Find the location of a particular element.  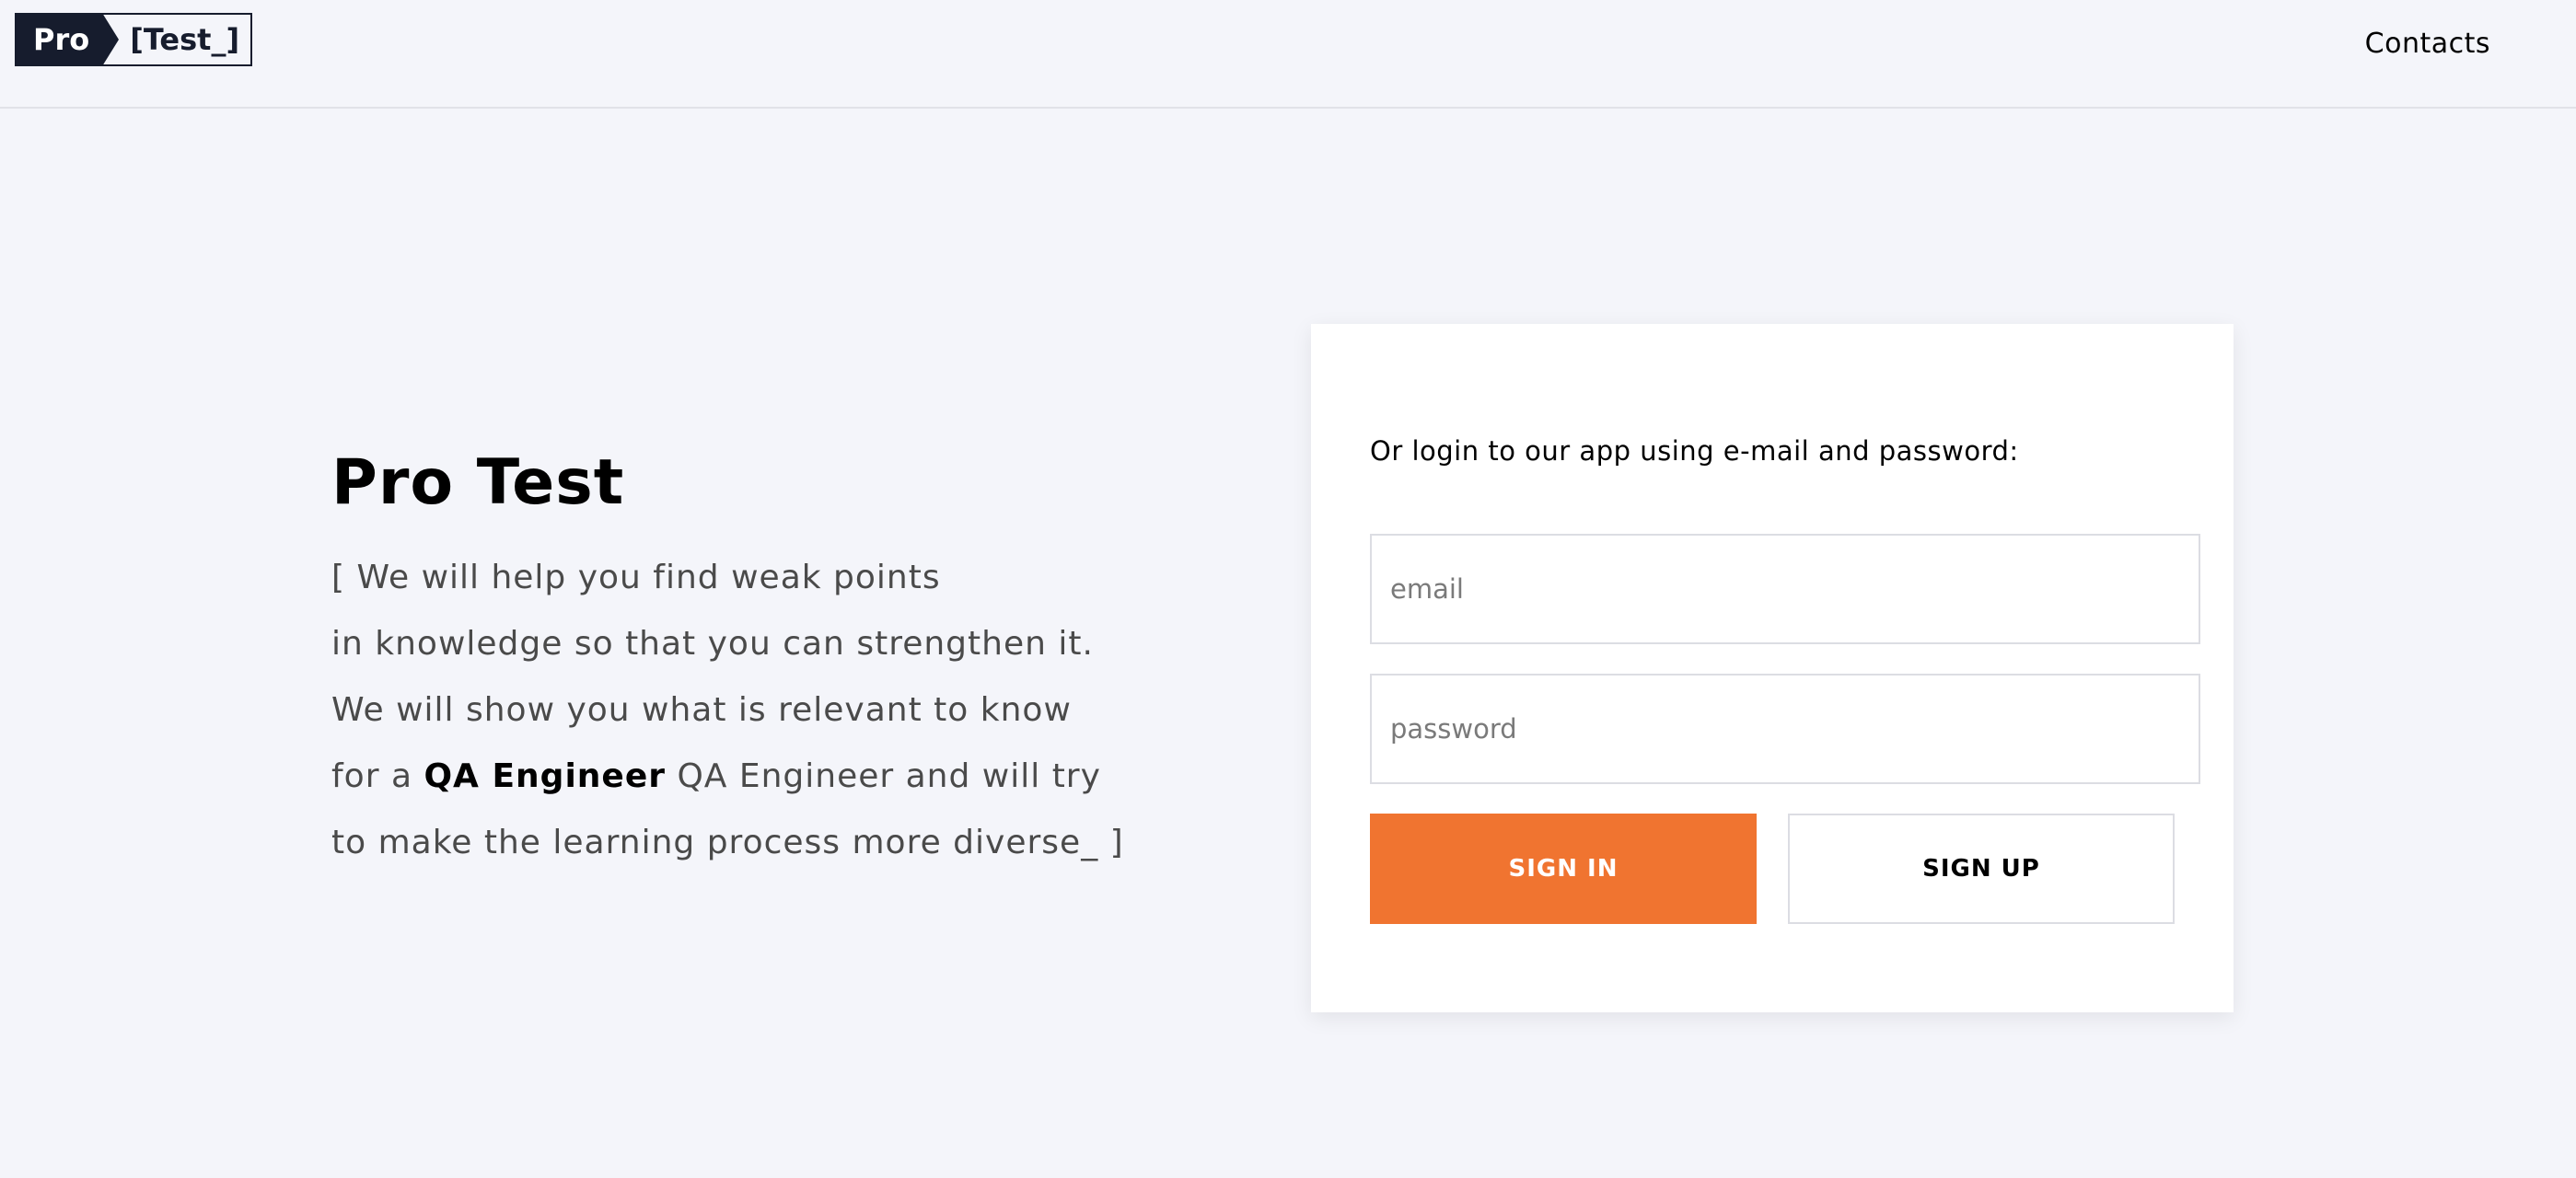

logo-pro-label: Pro is located at coordinates (67, 39).